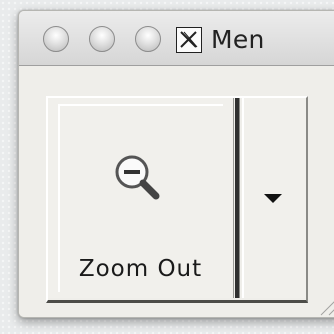  Describe the element at coordinates (102, 39) in the screenshot. I see `minimize-window-button` at that location.